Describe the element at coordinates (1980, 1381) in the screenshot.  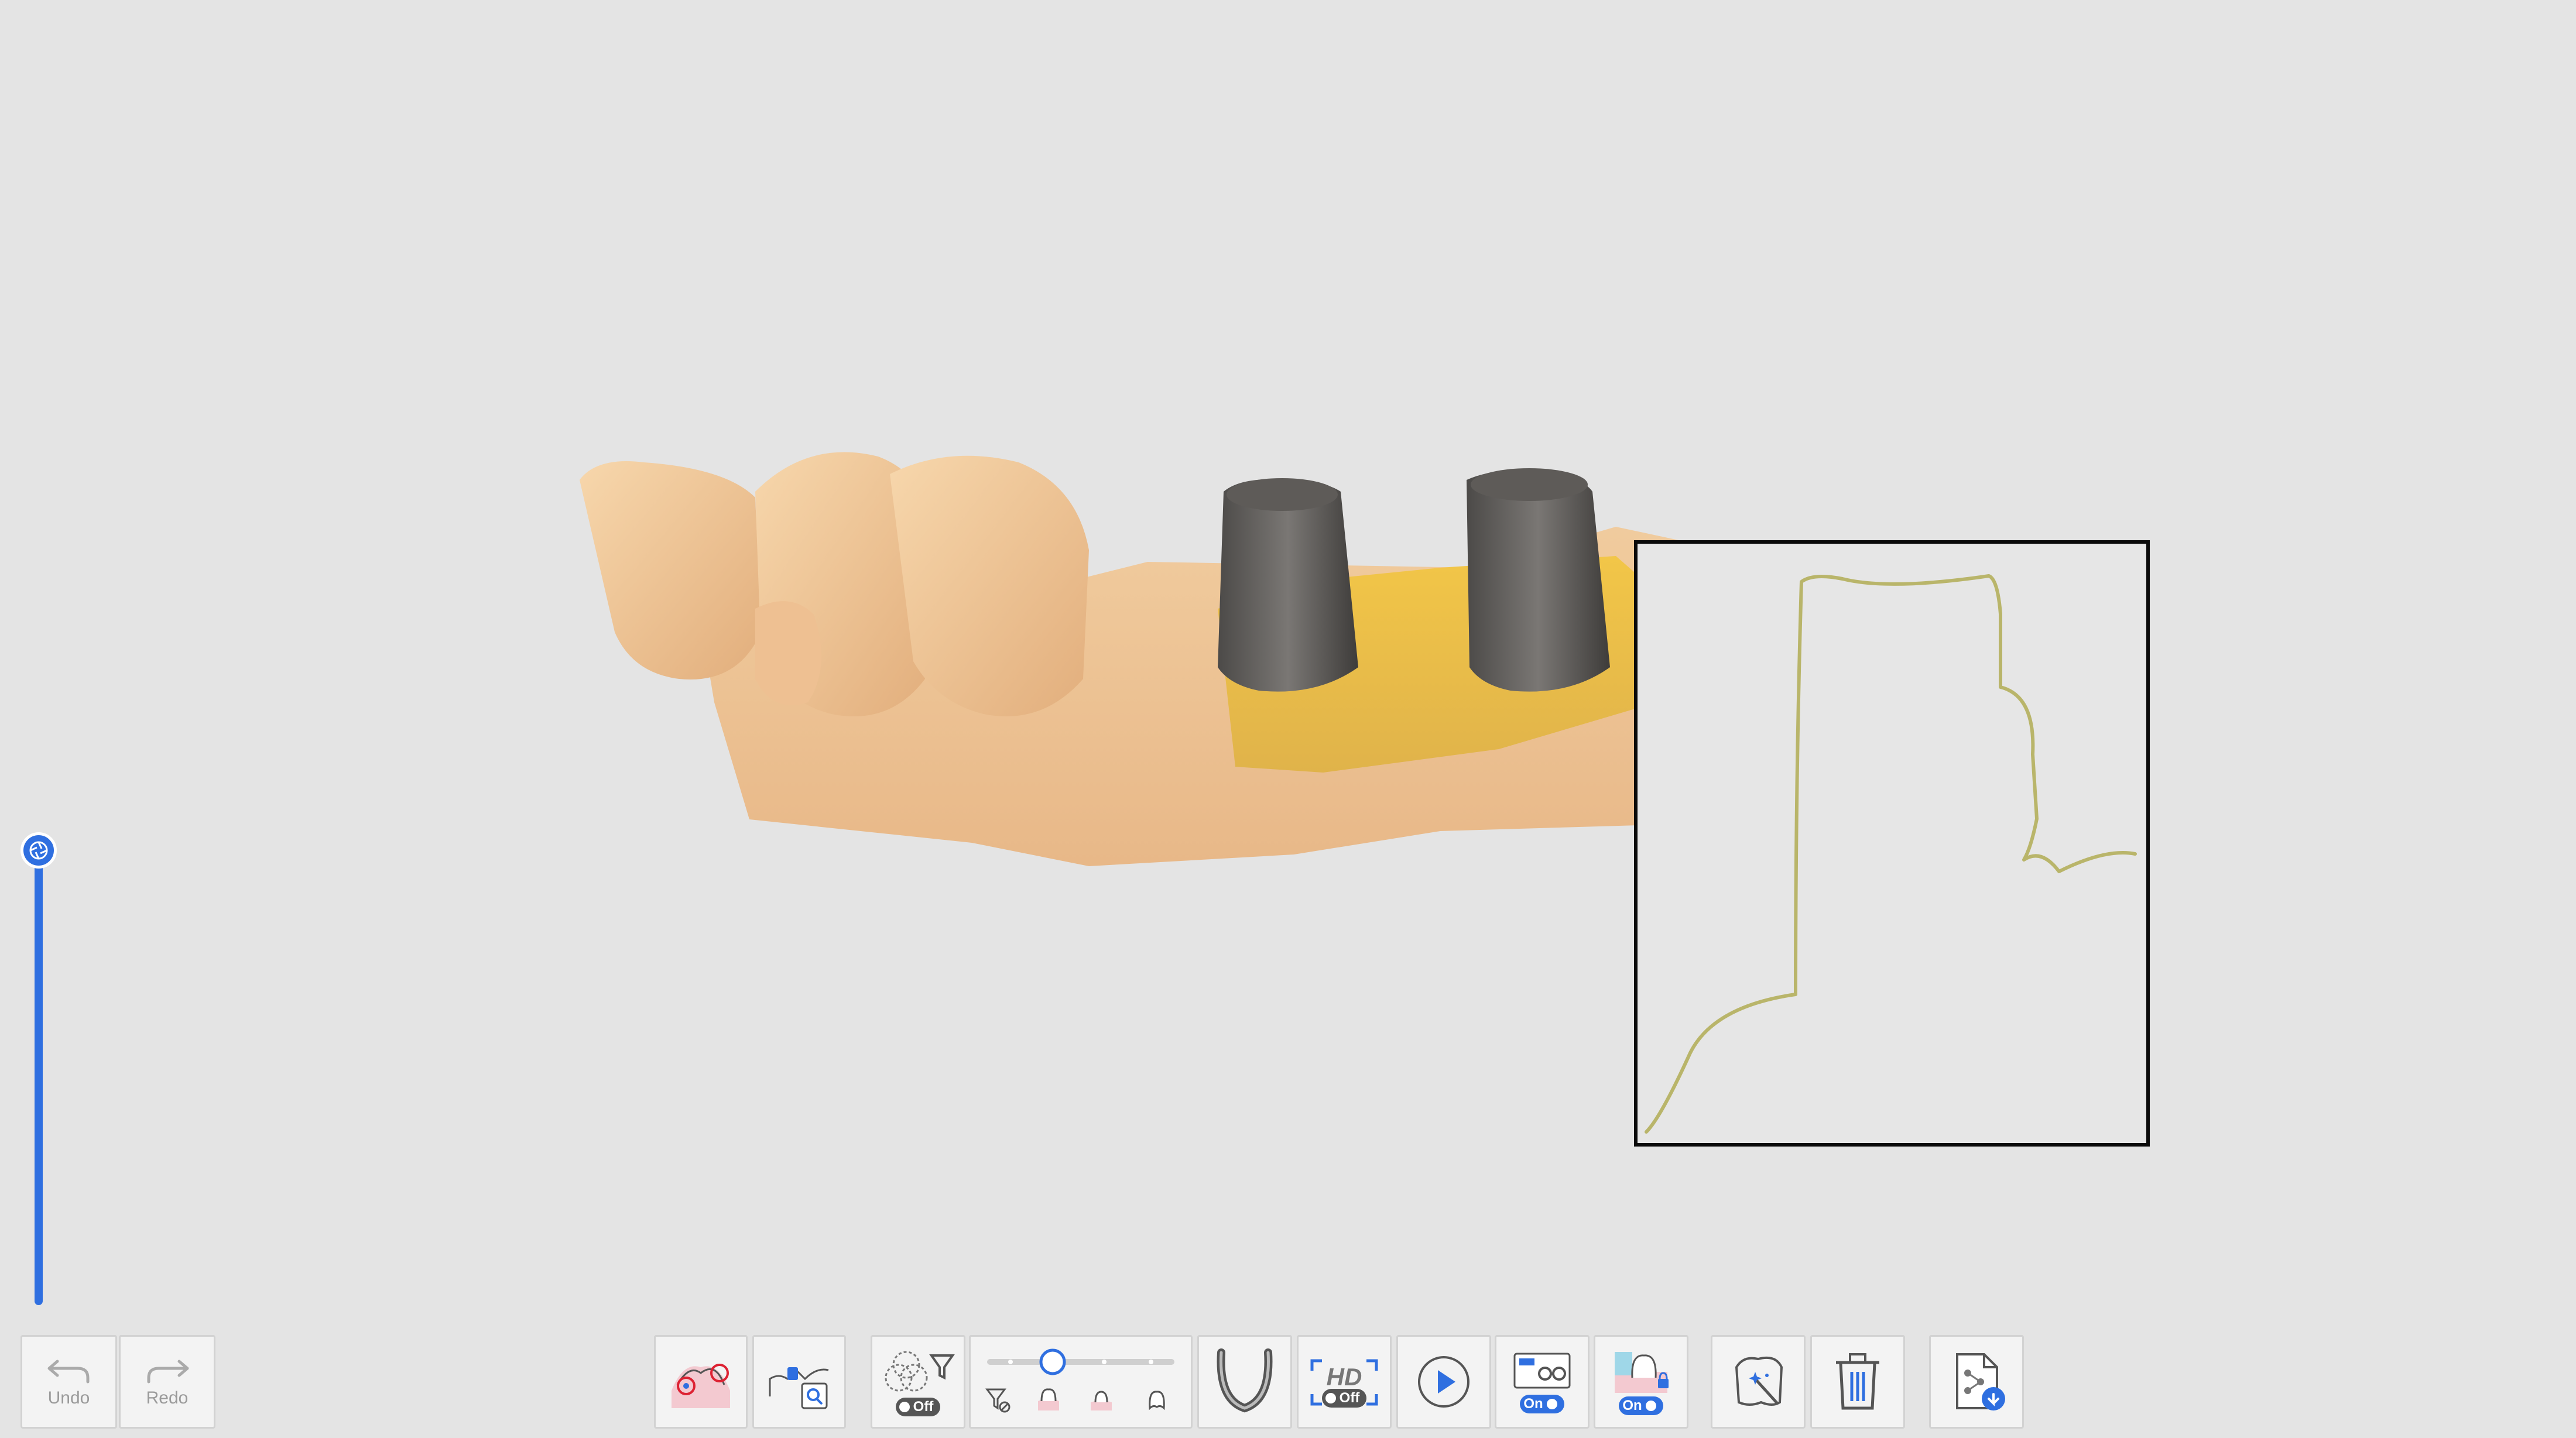
I see `export-file-icon` at that location.